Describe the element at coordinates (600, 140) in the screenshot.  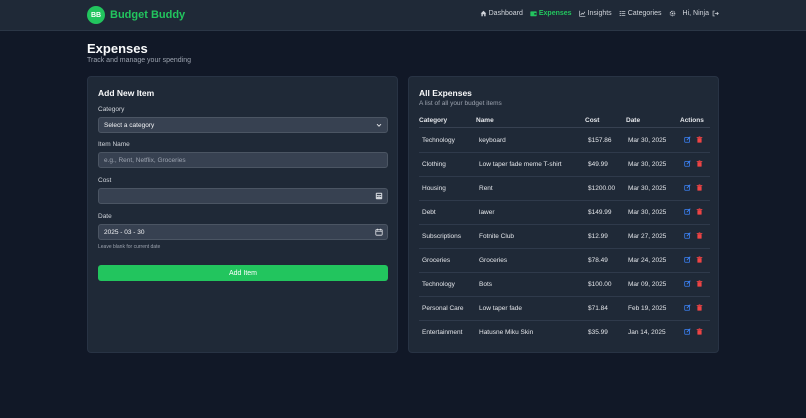
I see `row-cost: $157.86` at that location.